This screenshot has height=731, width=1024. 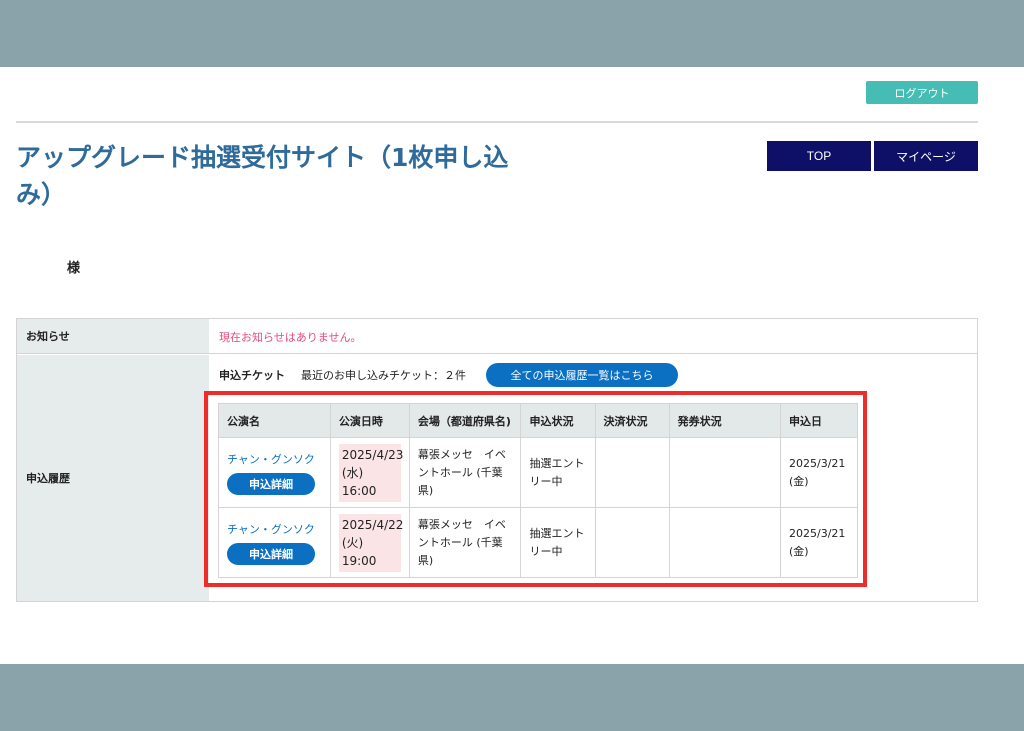 I want to click on time-line: 19:00, so click(x=359, y=560).